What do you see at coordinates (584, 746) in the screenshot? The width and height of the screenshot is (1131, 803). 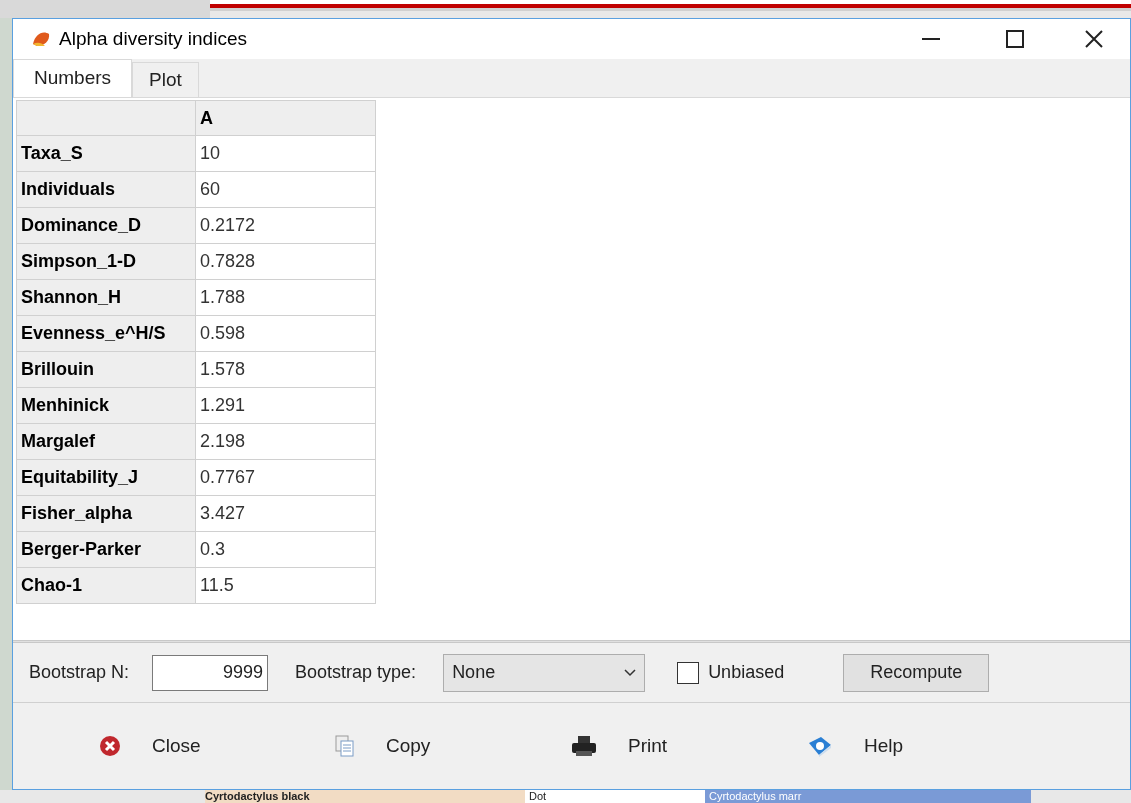 I see `printer-icon` at bounding box center [584, 746].